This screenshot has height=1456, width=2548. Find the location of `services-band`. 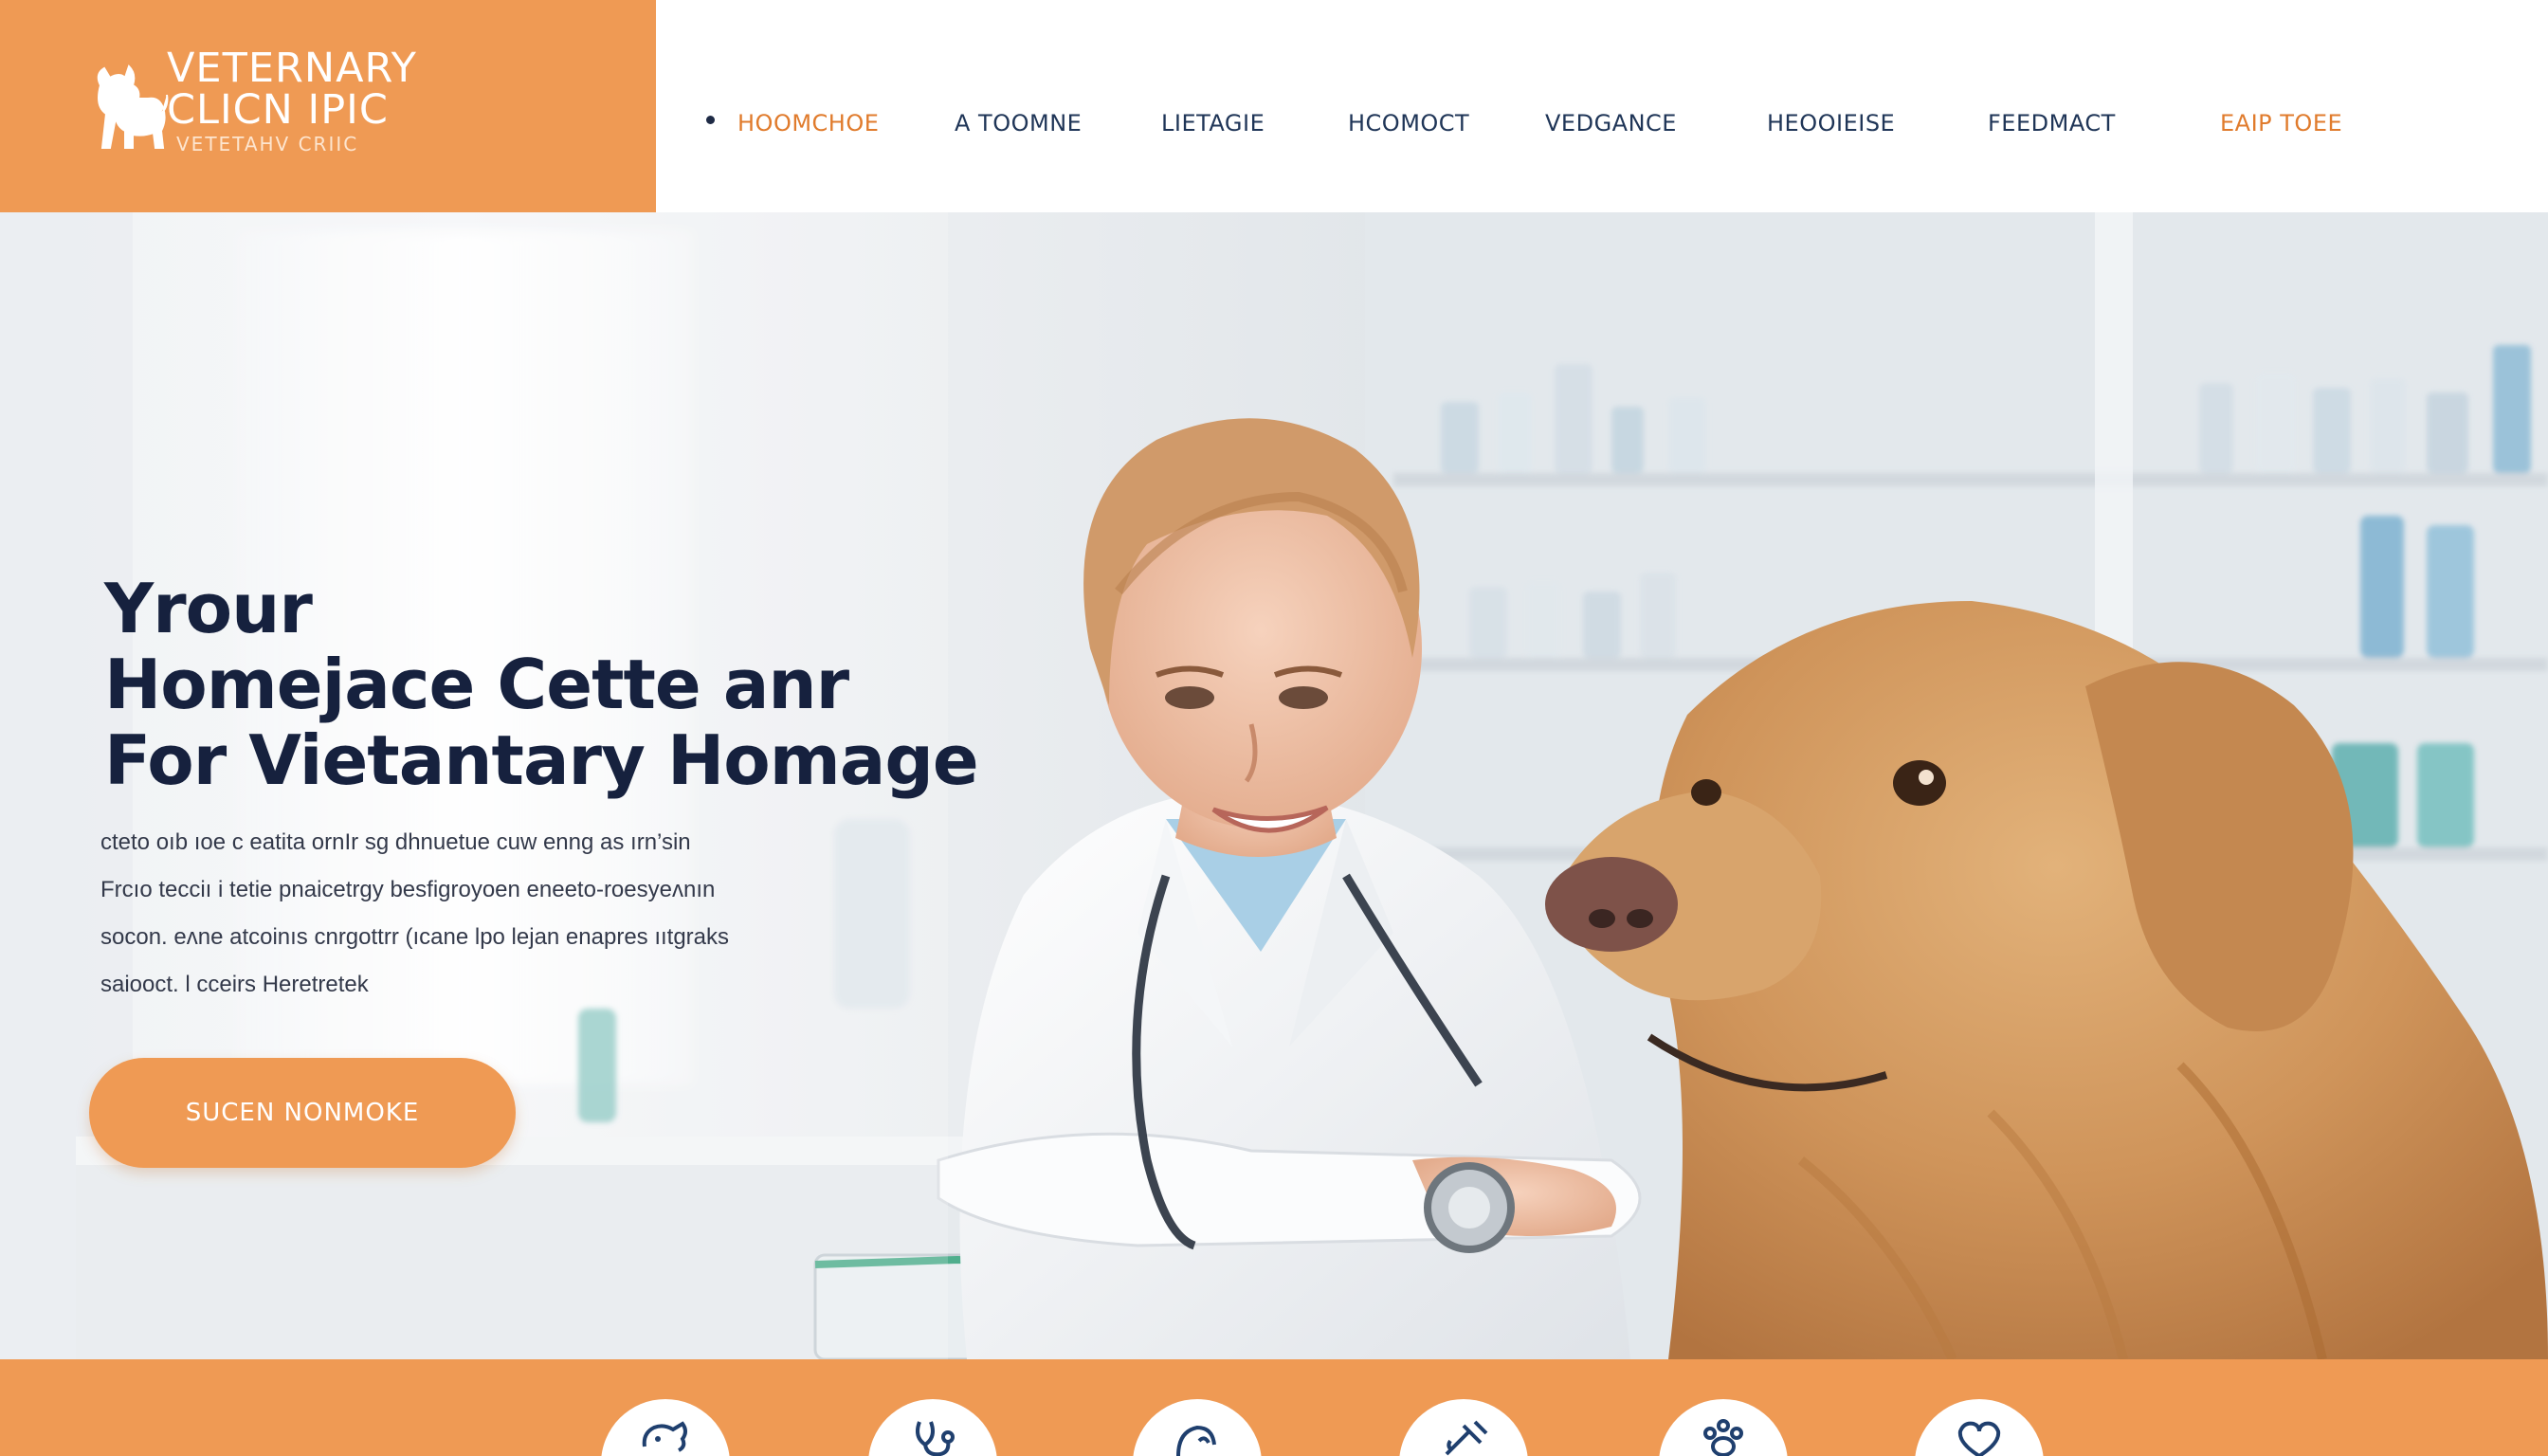

services-band is located at coordinates (1274, 1407).